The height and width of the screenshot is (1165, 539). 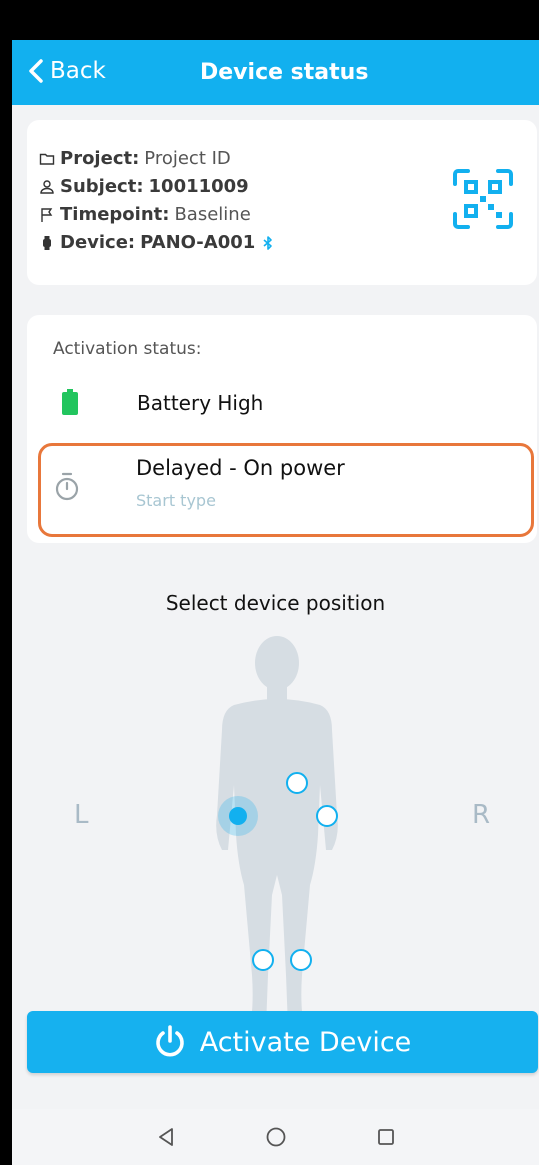 What do you see at coordinates (115, 214) in the screenshot?
I see `timepoint-label: Timepoint:` at bounding box center [115, 214].